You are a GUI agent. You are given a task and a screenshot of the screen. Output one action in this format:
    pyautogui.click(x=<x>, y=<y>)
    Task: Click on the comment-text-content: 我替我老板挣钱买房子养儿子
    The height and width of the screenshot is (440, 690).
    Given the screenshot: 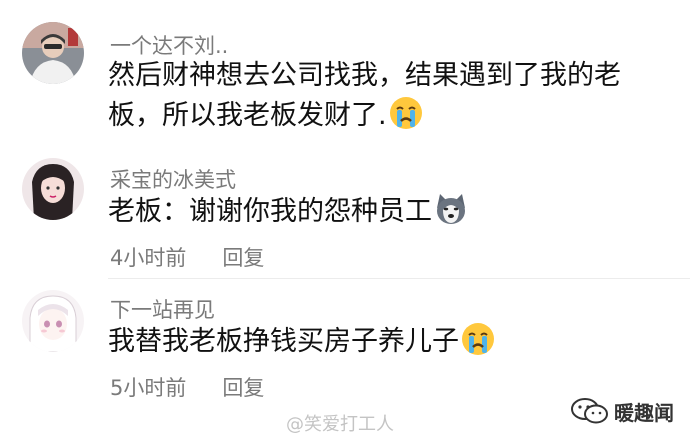 What is the action you would take?
    pyautogui.click(x=283, y=341)
    